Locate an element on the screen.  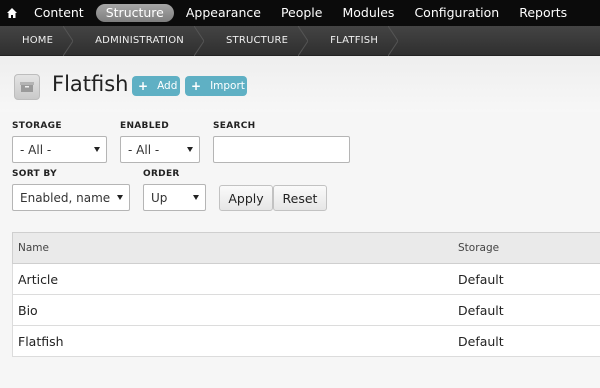
order-label: ORDER is located at coordinates (161, 174).